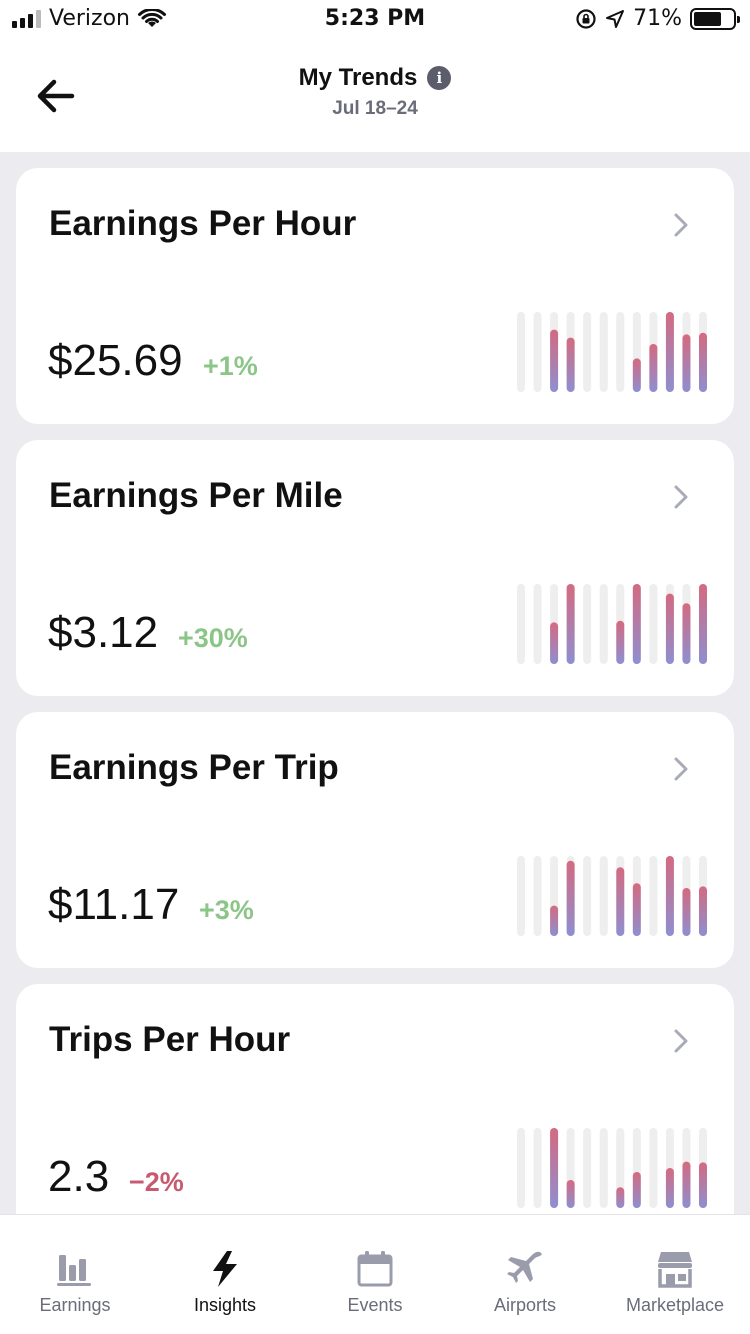  Describe the element at coordinates (225, 1305) in the screenshot. I see `tab-label: Insights` at that location.